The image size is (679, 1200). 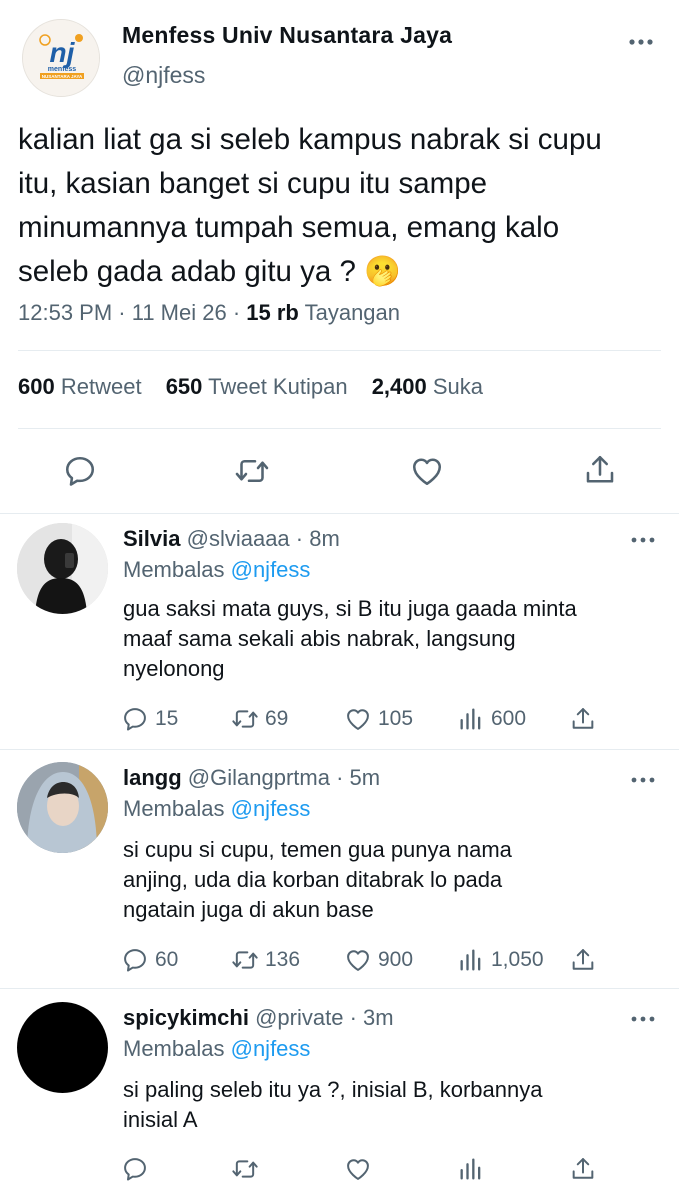 I want to click on tweet-text-line: seleb gada adab gitu ya ? 🫢, so click(x=209, y=271).